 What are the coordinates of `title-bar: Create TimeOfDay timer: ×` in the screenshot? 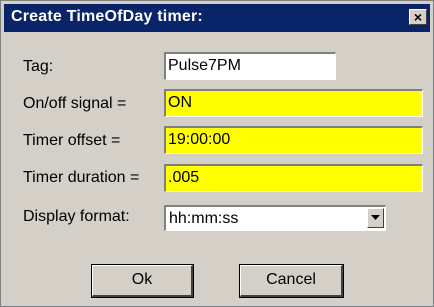 It's located at (217, 18).